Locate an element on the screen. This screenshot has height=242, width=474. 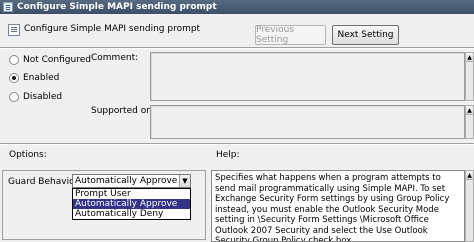
section-divider is located at coordinates (237, 144).